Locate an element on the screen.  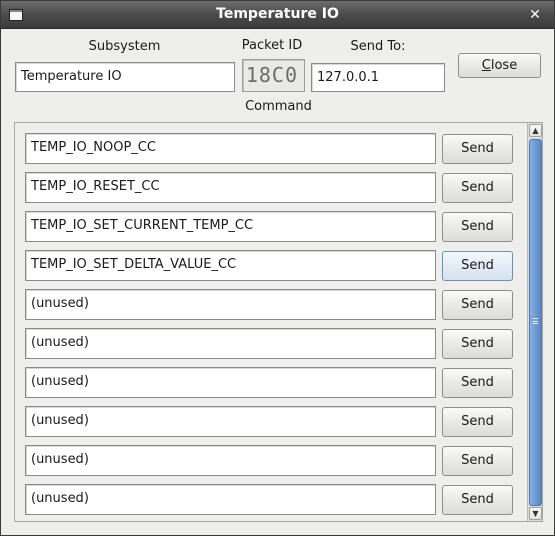
command-name-field: TEMP_IO_SET_DELTA_VALUE_CC is located at coordinates (230, 265).